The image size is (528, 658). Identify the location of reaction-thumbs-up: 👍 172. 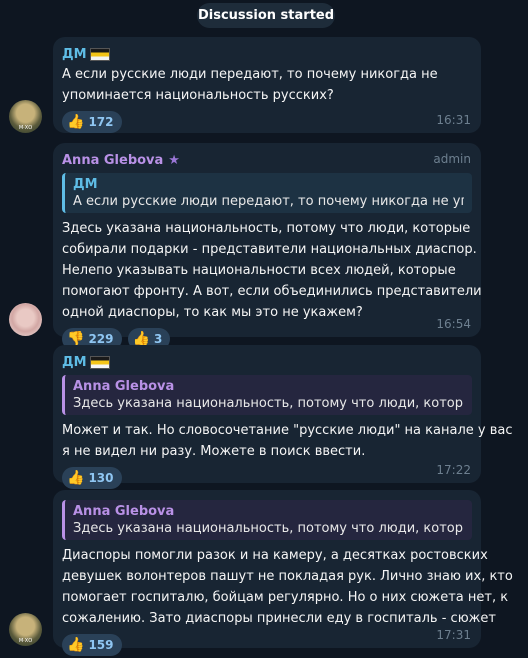
(92, 122).